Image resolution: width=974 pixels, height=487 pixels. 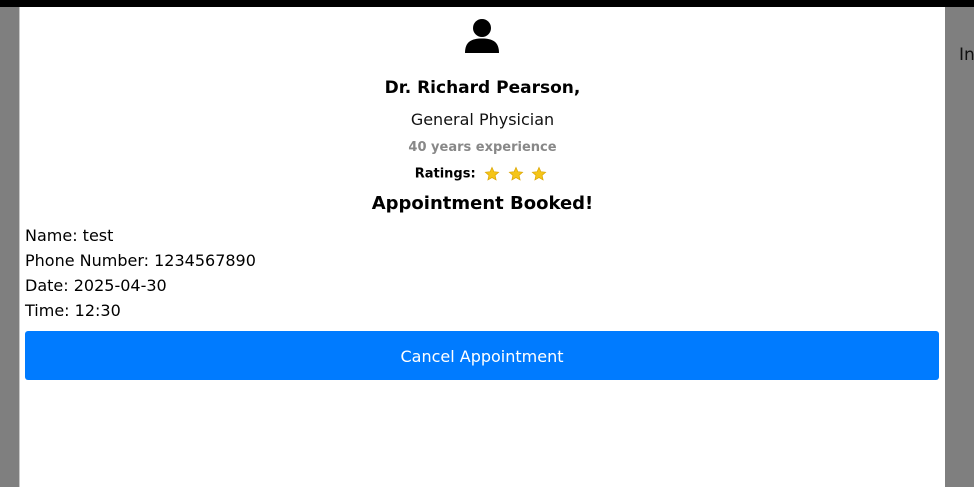 I want to click on booking-time: Time: 12:30, so click(x=73, y=310).